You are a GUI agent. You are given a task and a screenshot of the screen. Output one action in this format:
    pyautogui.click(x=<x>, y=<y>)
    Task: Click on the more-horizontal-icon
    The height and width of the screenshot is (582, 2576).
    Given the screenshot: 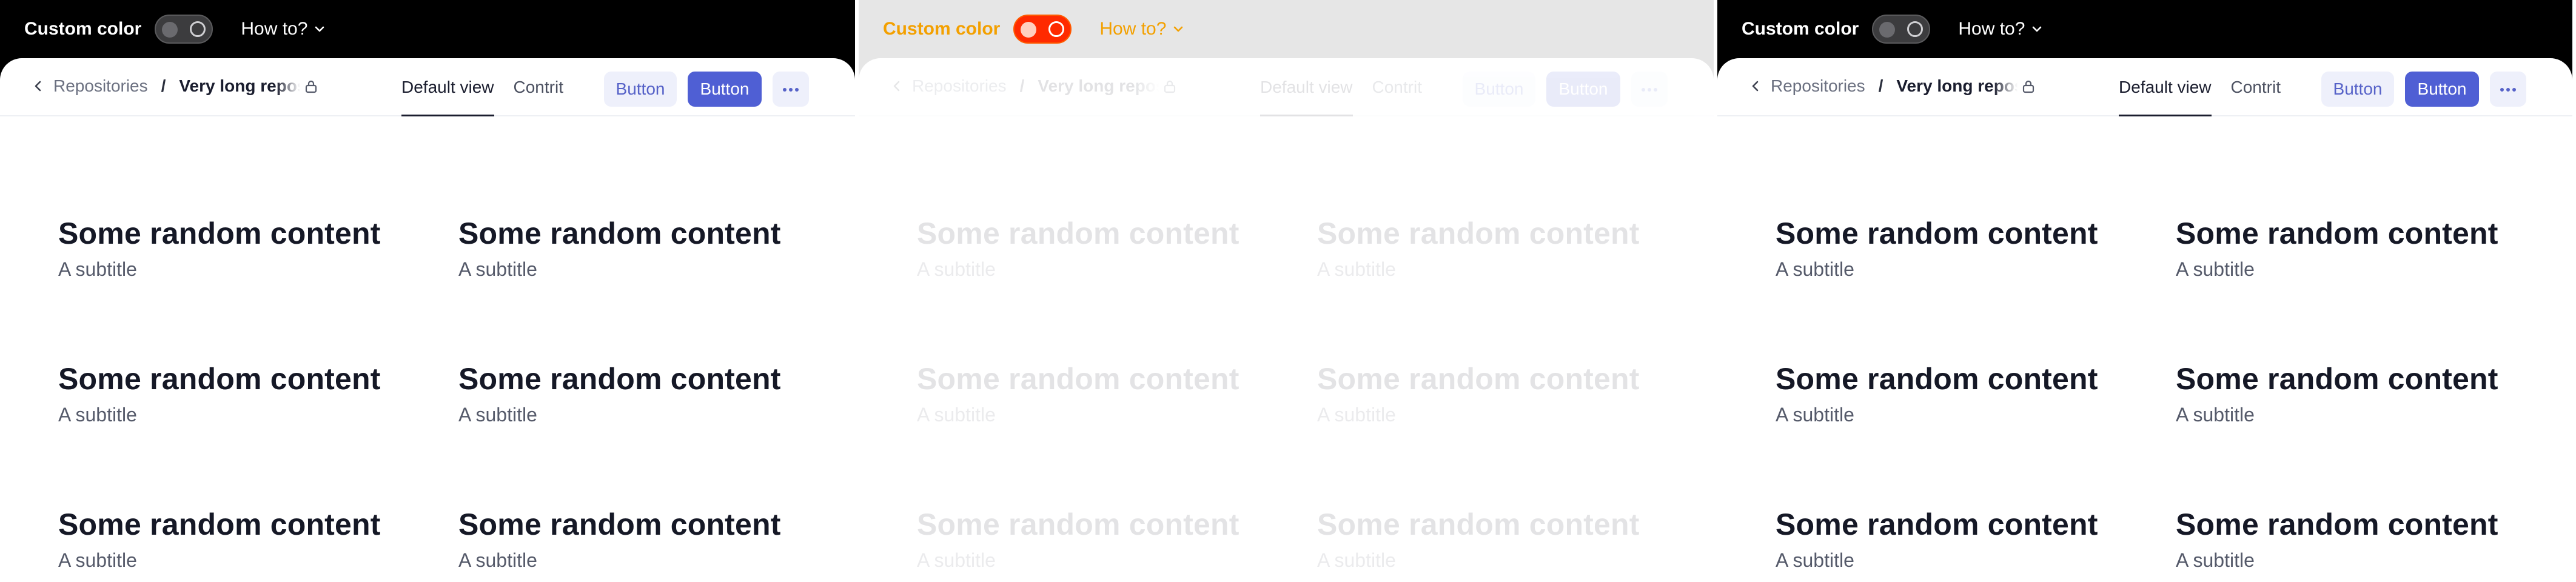 What is the action you would take?
    pyautogui.click(x=1650, y=89)
    